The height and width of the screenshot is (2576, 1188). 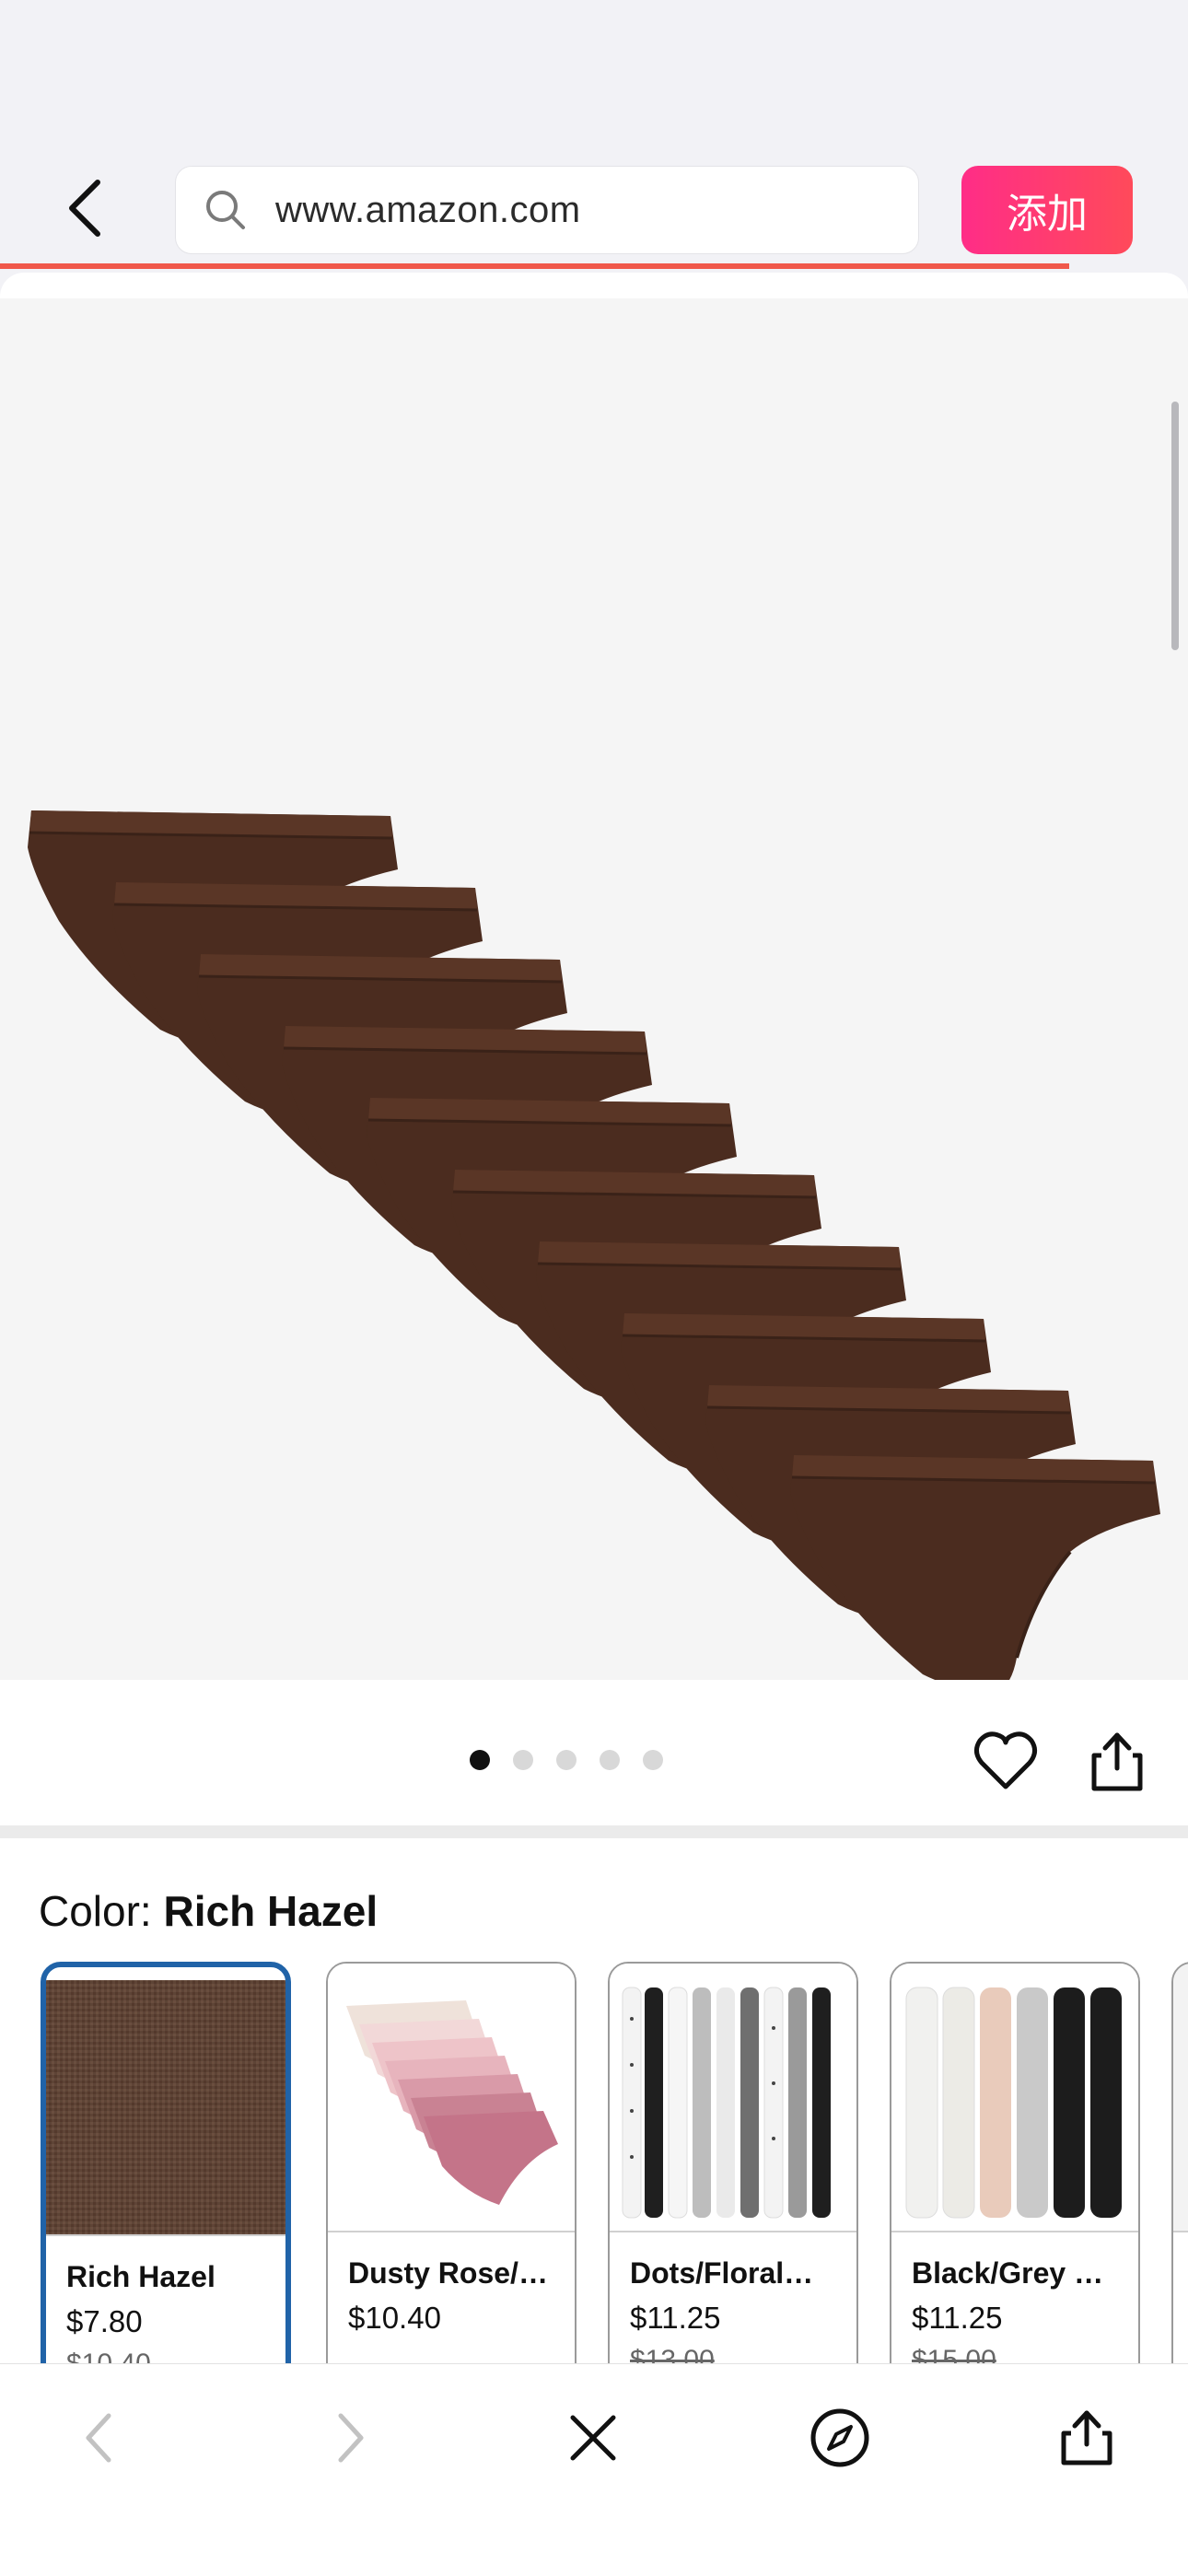 I want to click on share-button, so click(x=1117, y=1761).